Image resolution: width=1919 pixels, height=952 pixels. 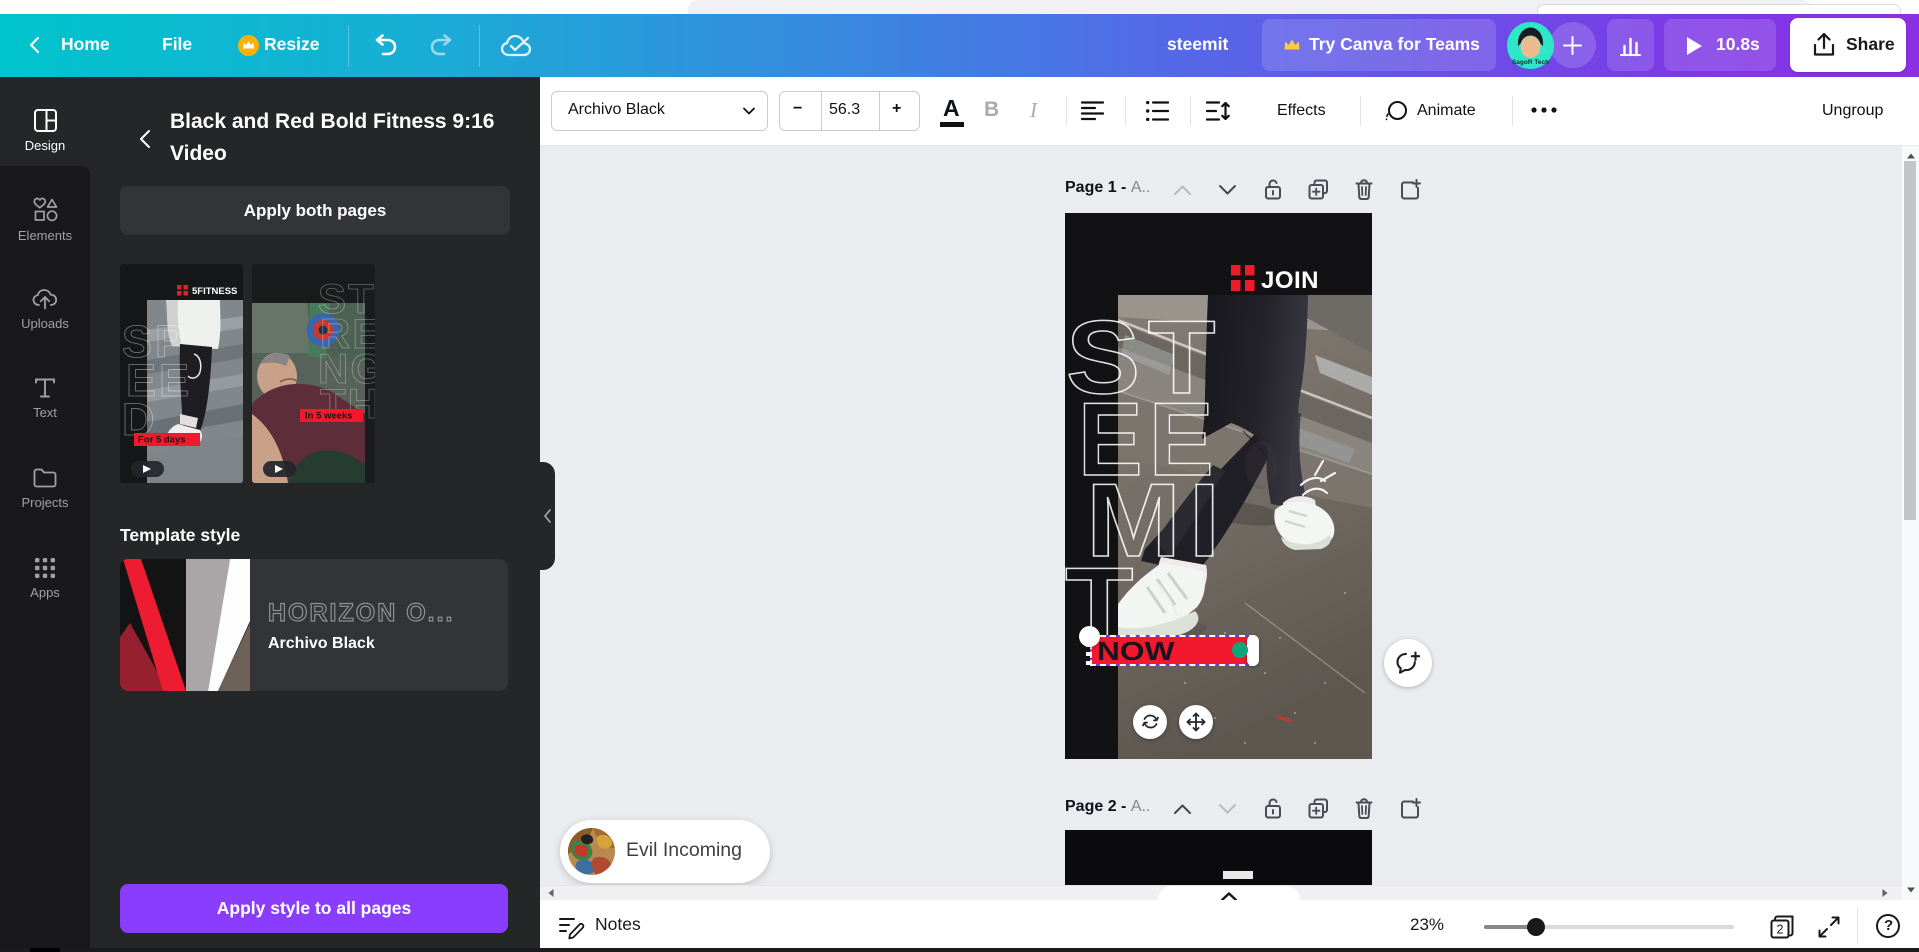 What do you see at coordinates (214, 291) in the screenshot?
I see `svg-text: 5FITNESS` at bounding box center [214, 291].